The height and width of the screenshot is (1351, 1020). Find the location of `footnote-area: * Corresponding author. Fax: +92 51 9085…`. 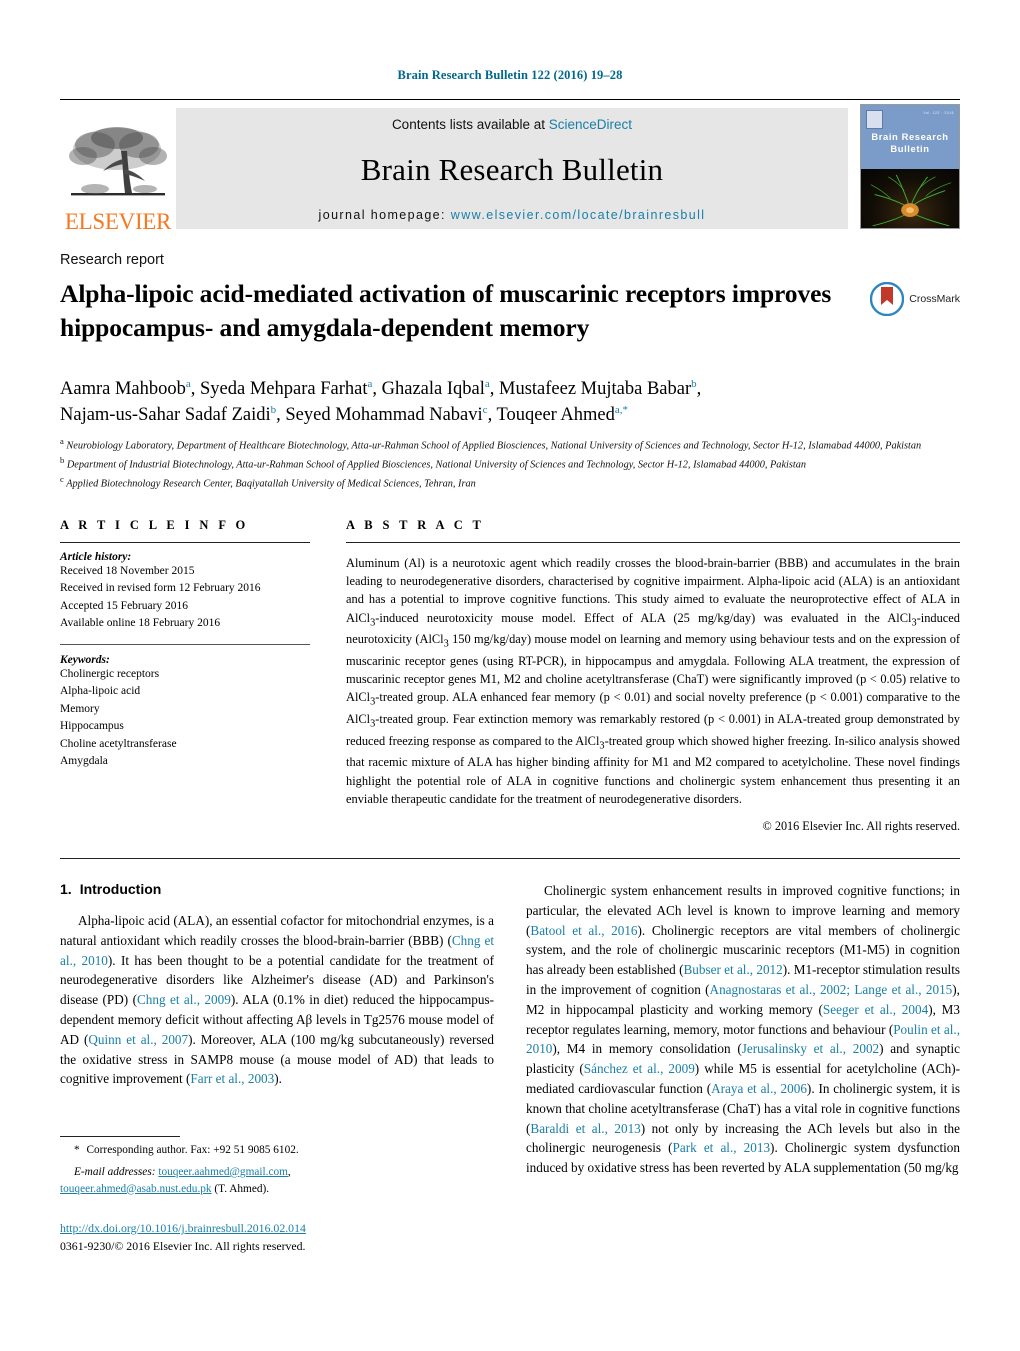

footnote-area: * Corresponding author. Fax: +92 51 9085… is located at coordinates (275, 1195).